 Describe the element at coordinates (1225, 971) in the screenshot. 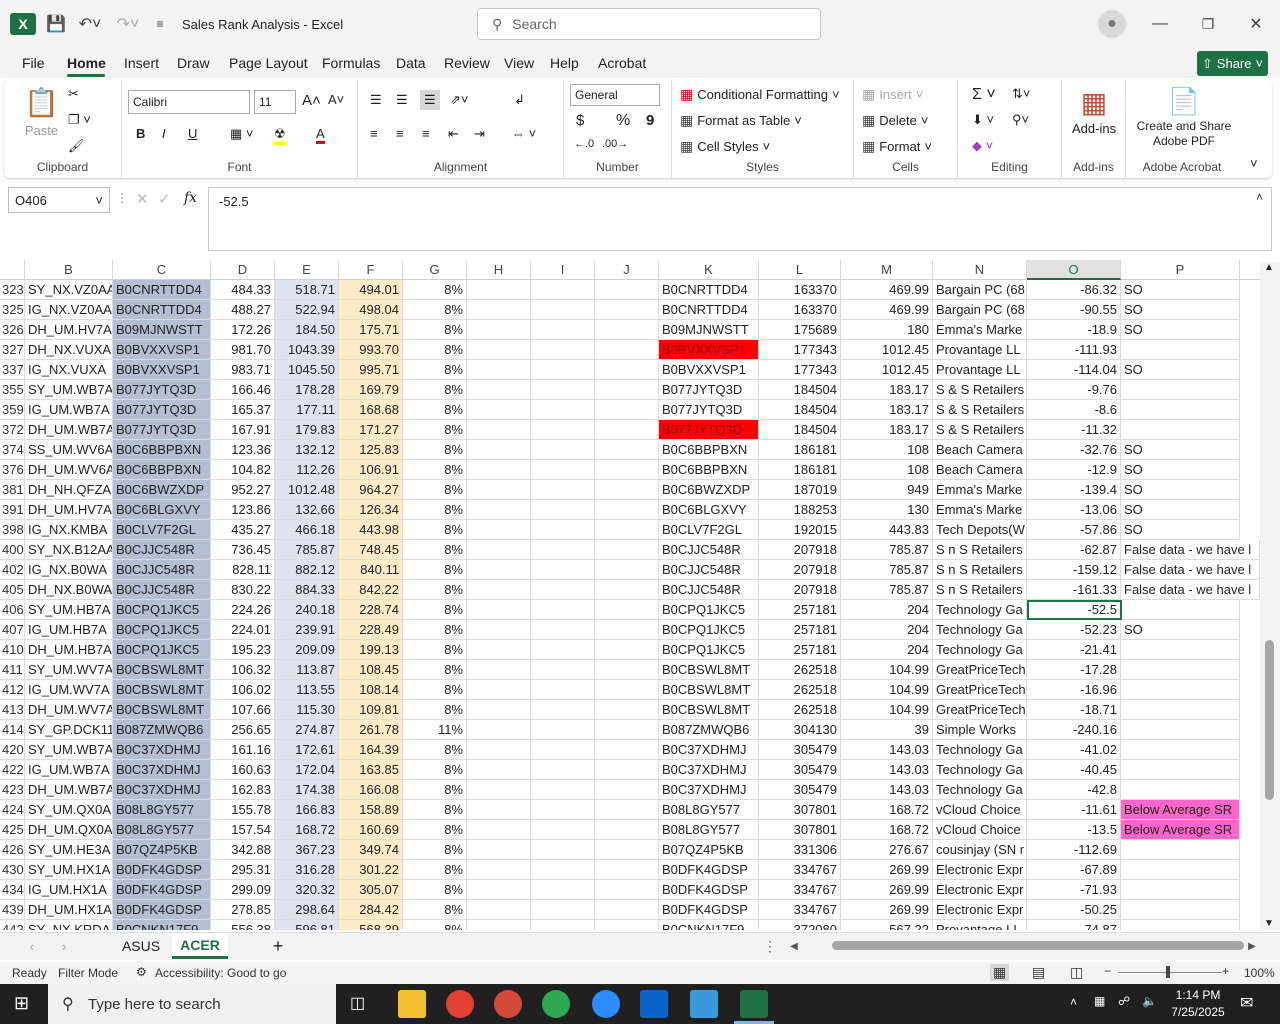

I see `zoom-in-icon: +` at that location.